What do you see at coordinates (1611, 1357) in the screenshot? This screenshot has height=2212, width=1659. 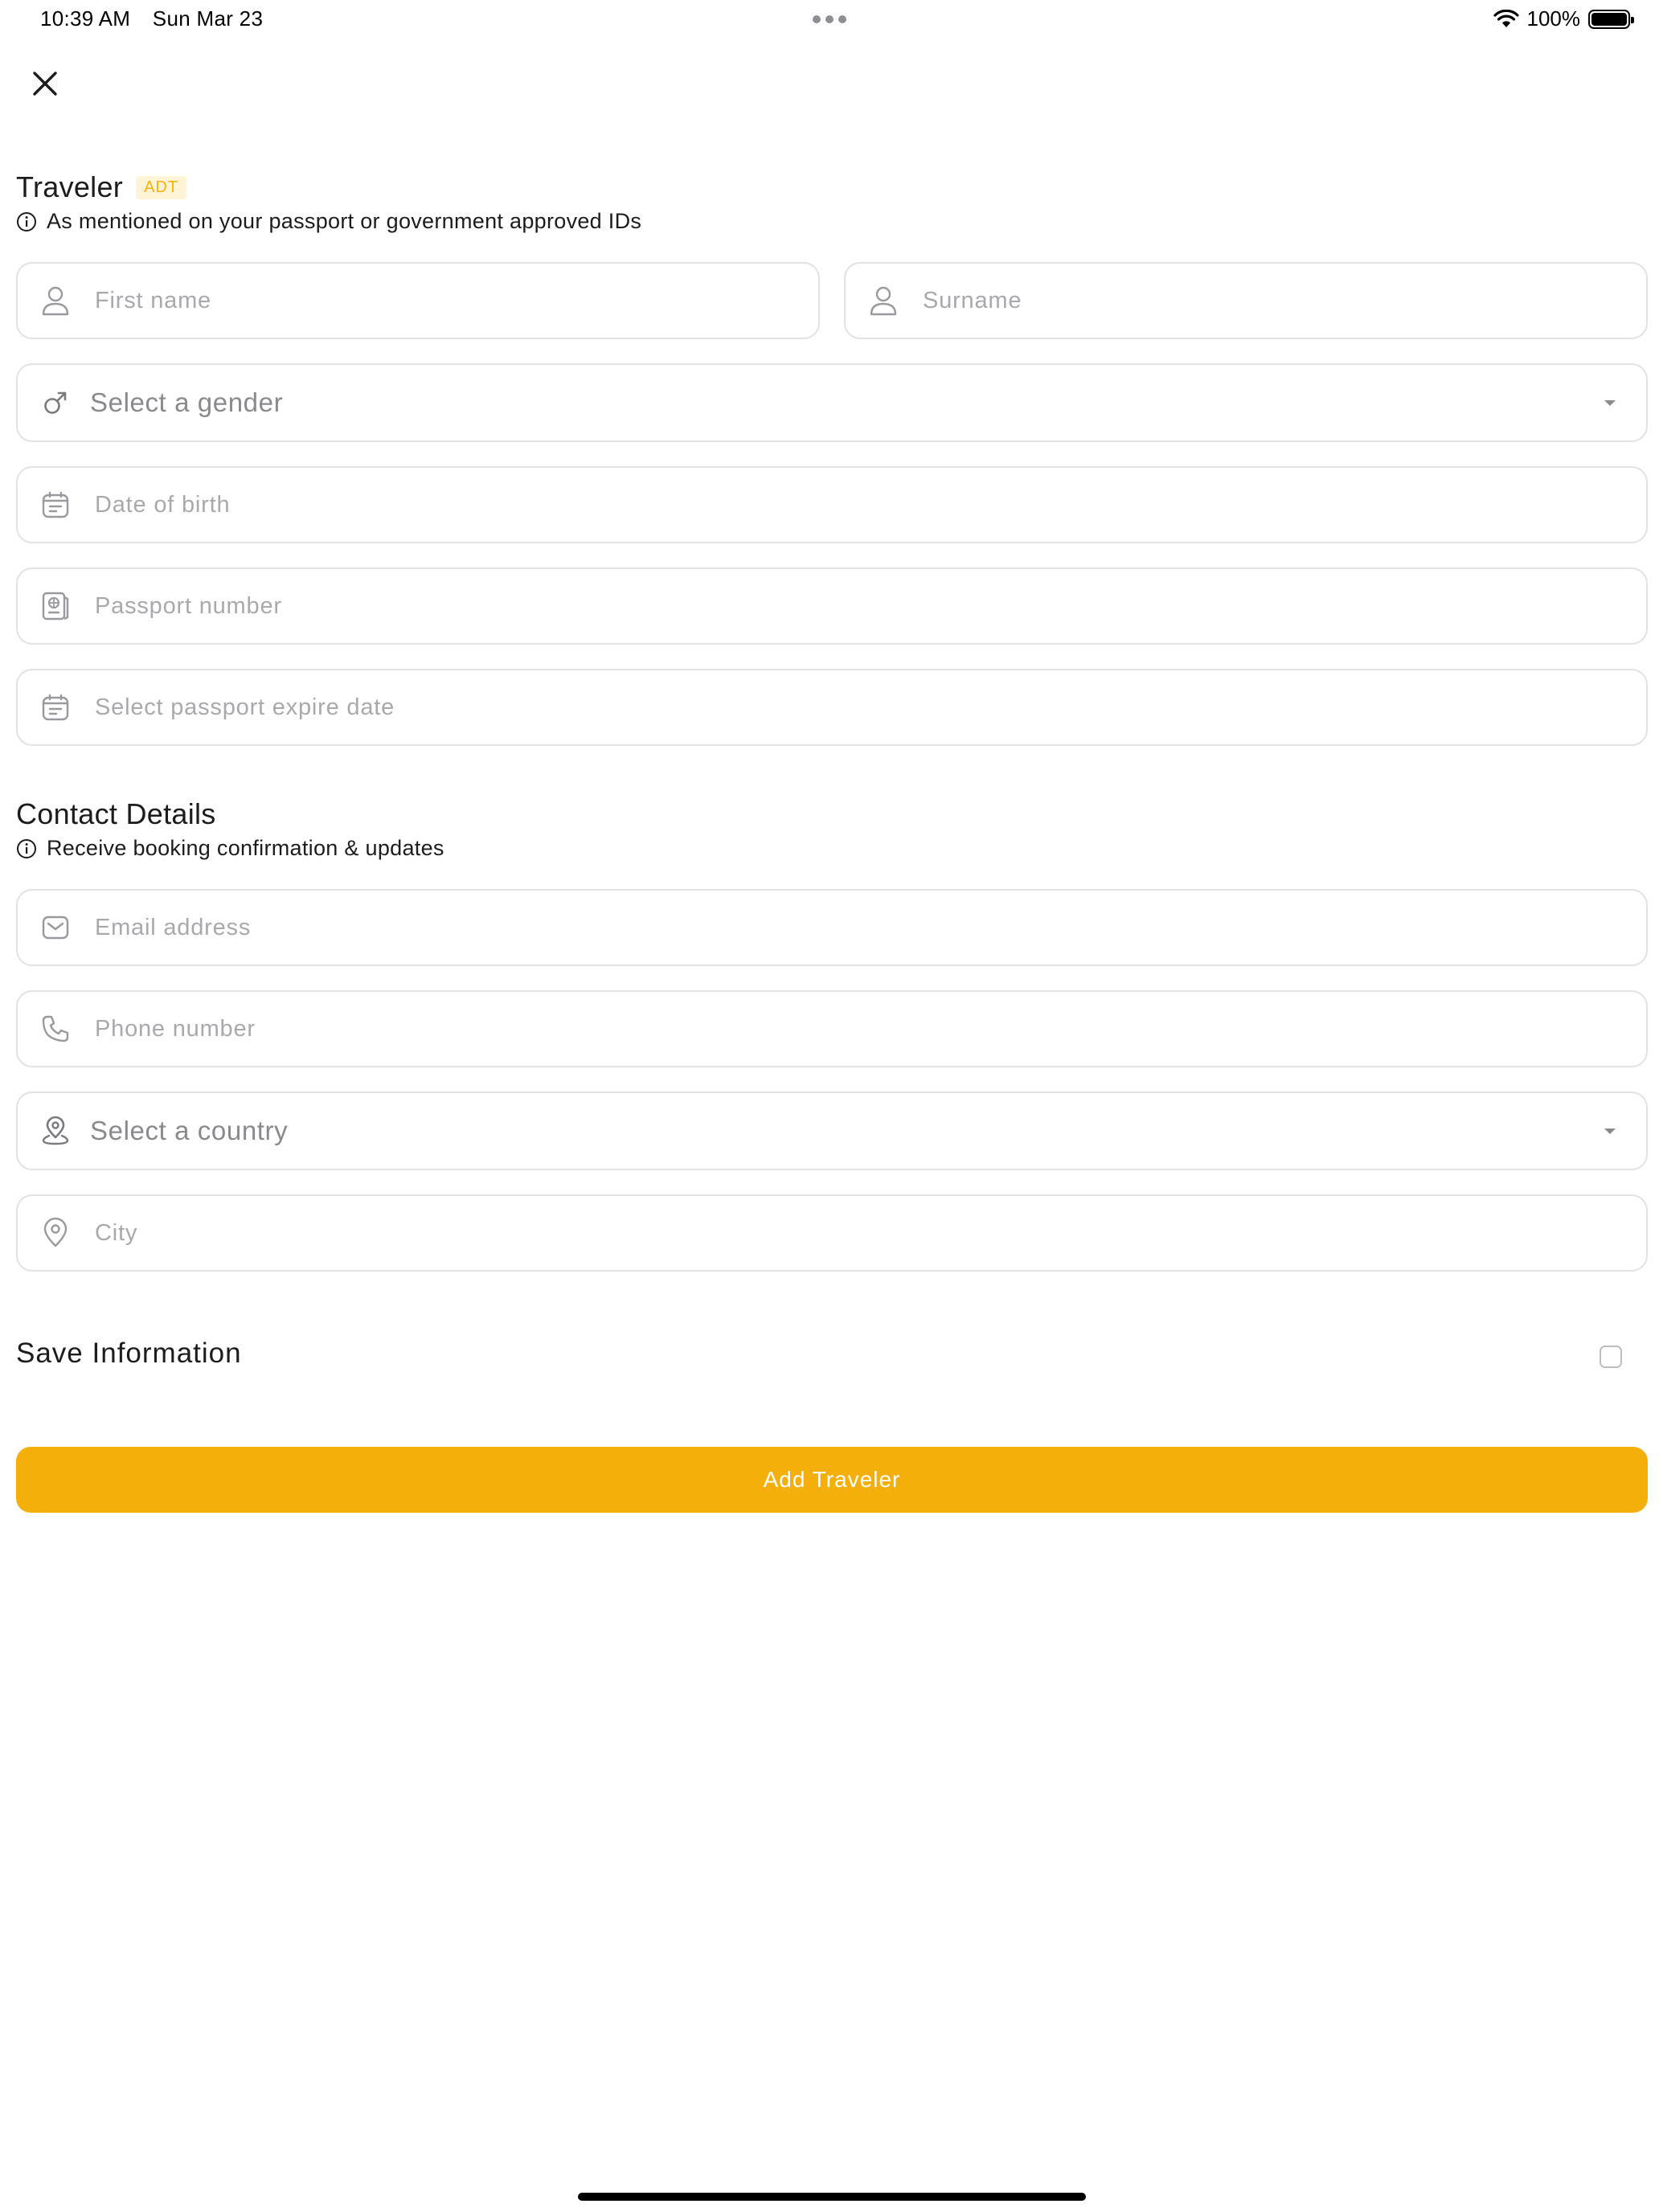 I see `save-information-checkbox` at bounding box center [1611, 1357].